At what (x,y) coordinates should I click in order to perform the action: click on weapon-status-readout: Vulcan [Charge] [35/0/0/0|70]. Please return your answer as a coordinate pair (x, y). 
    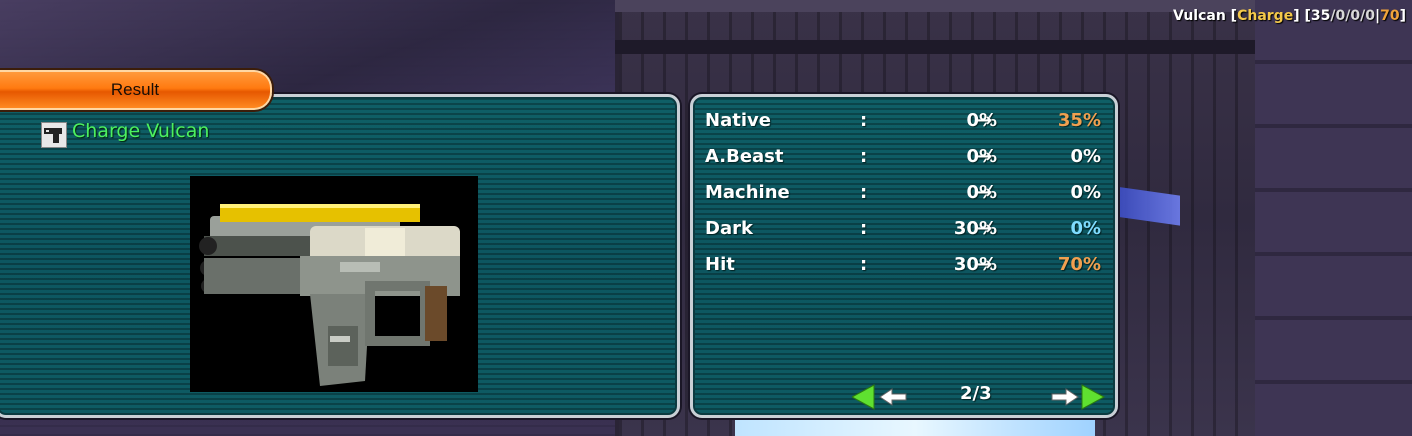
    Looking at the image, I should click on (1289, 16).